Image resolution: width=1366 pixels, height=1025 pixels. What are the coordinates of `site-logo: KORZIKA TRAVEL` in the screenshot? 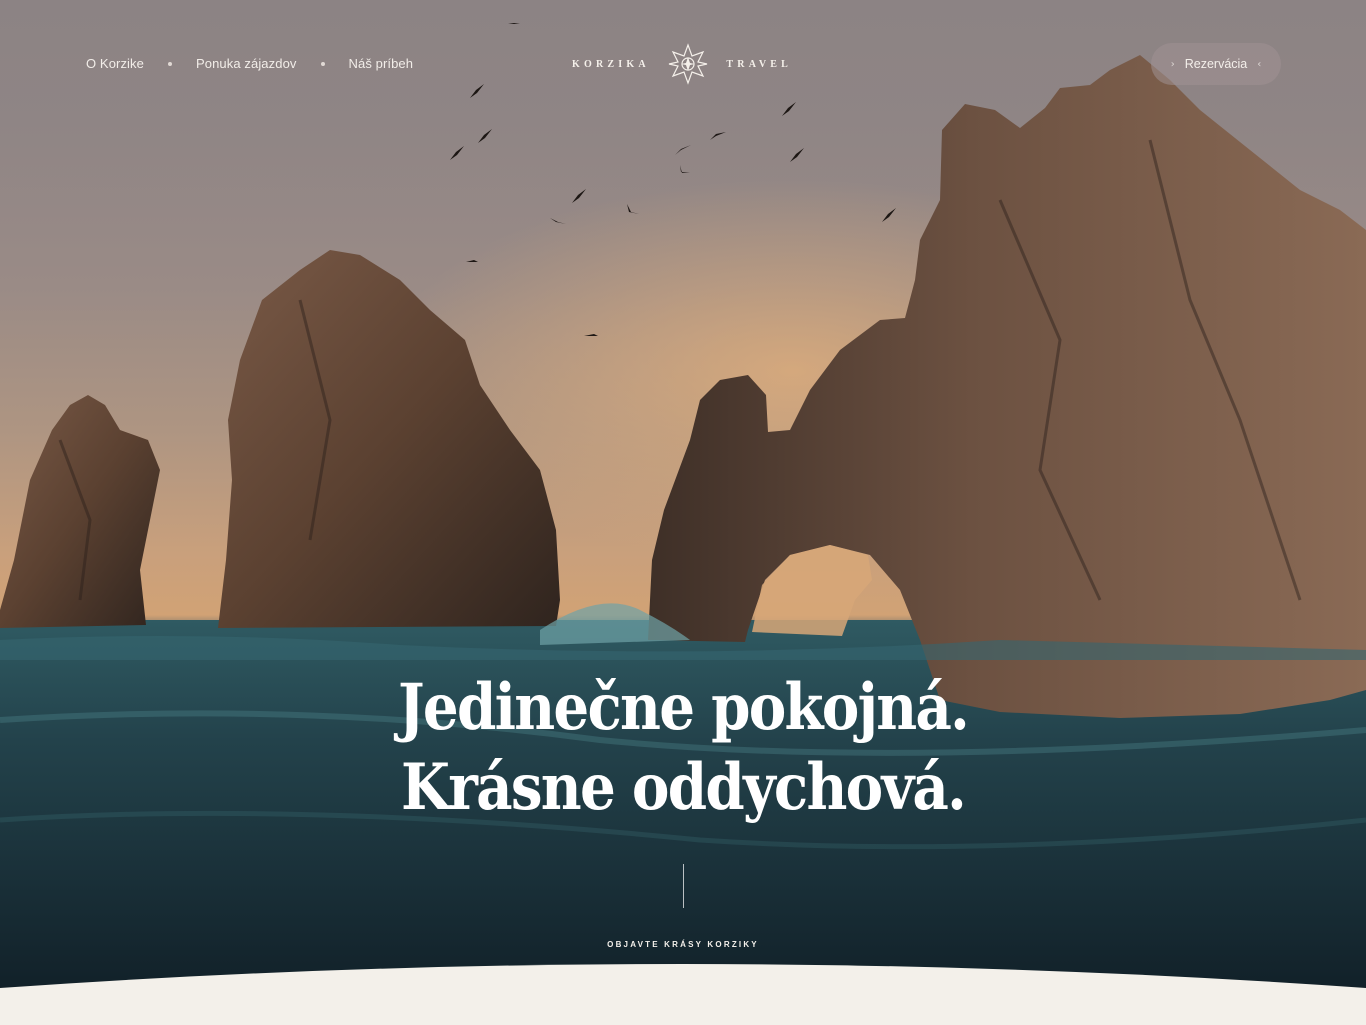 It's located at (682, 64).